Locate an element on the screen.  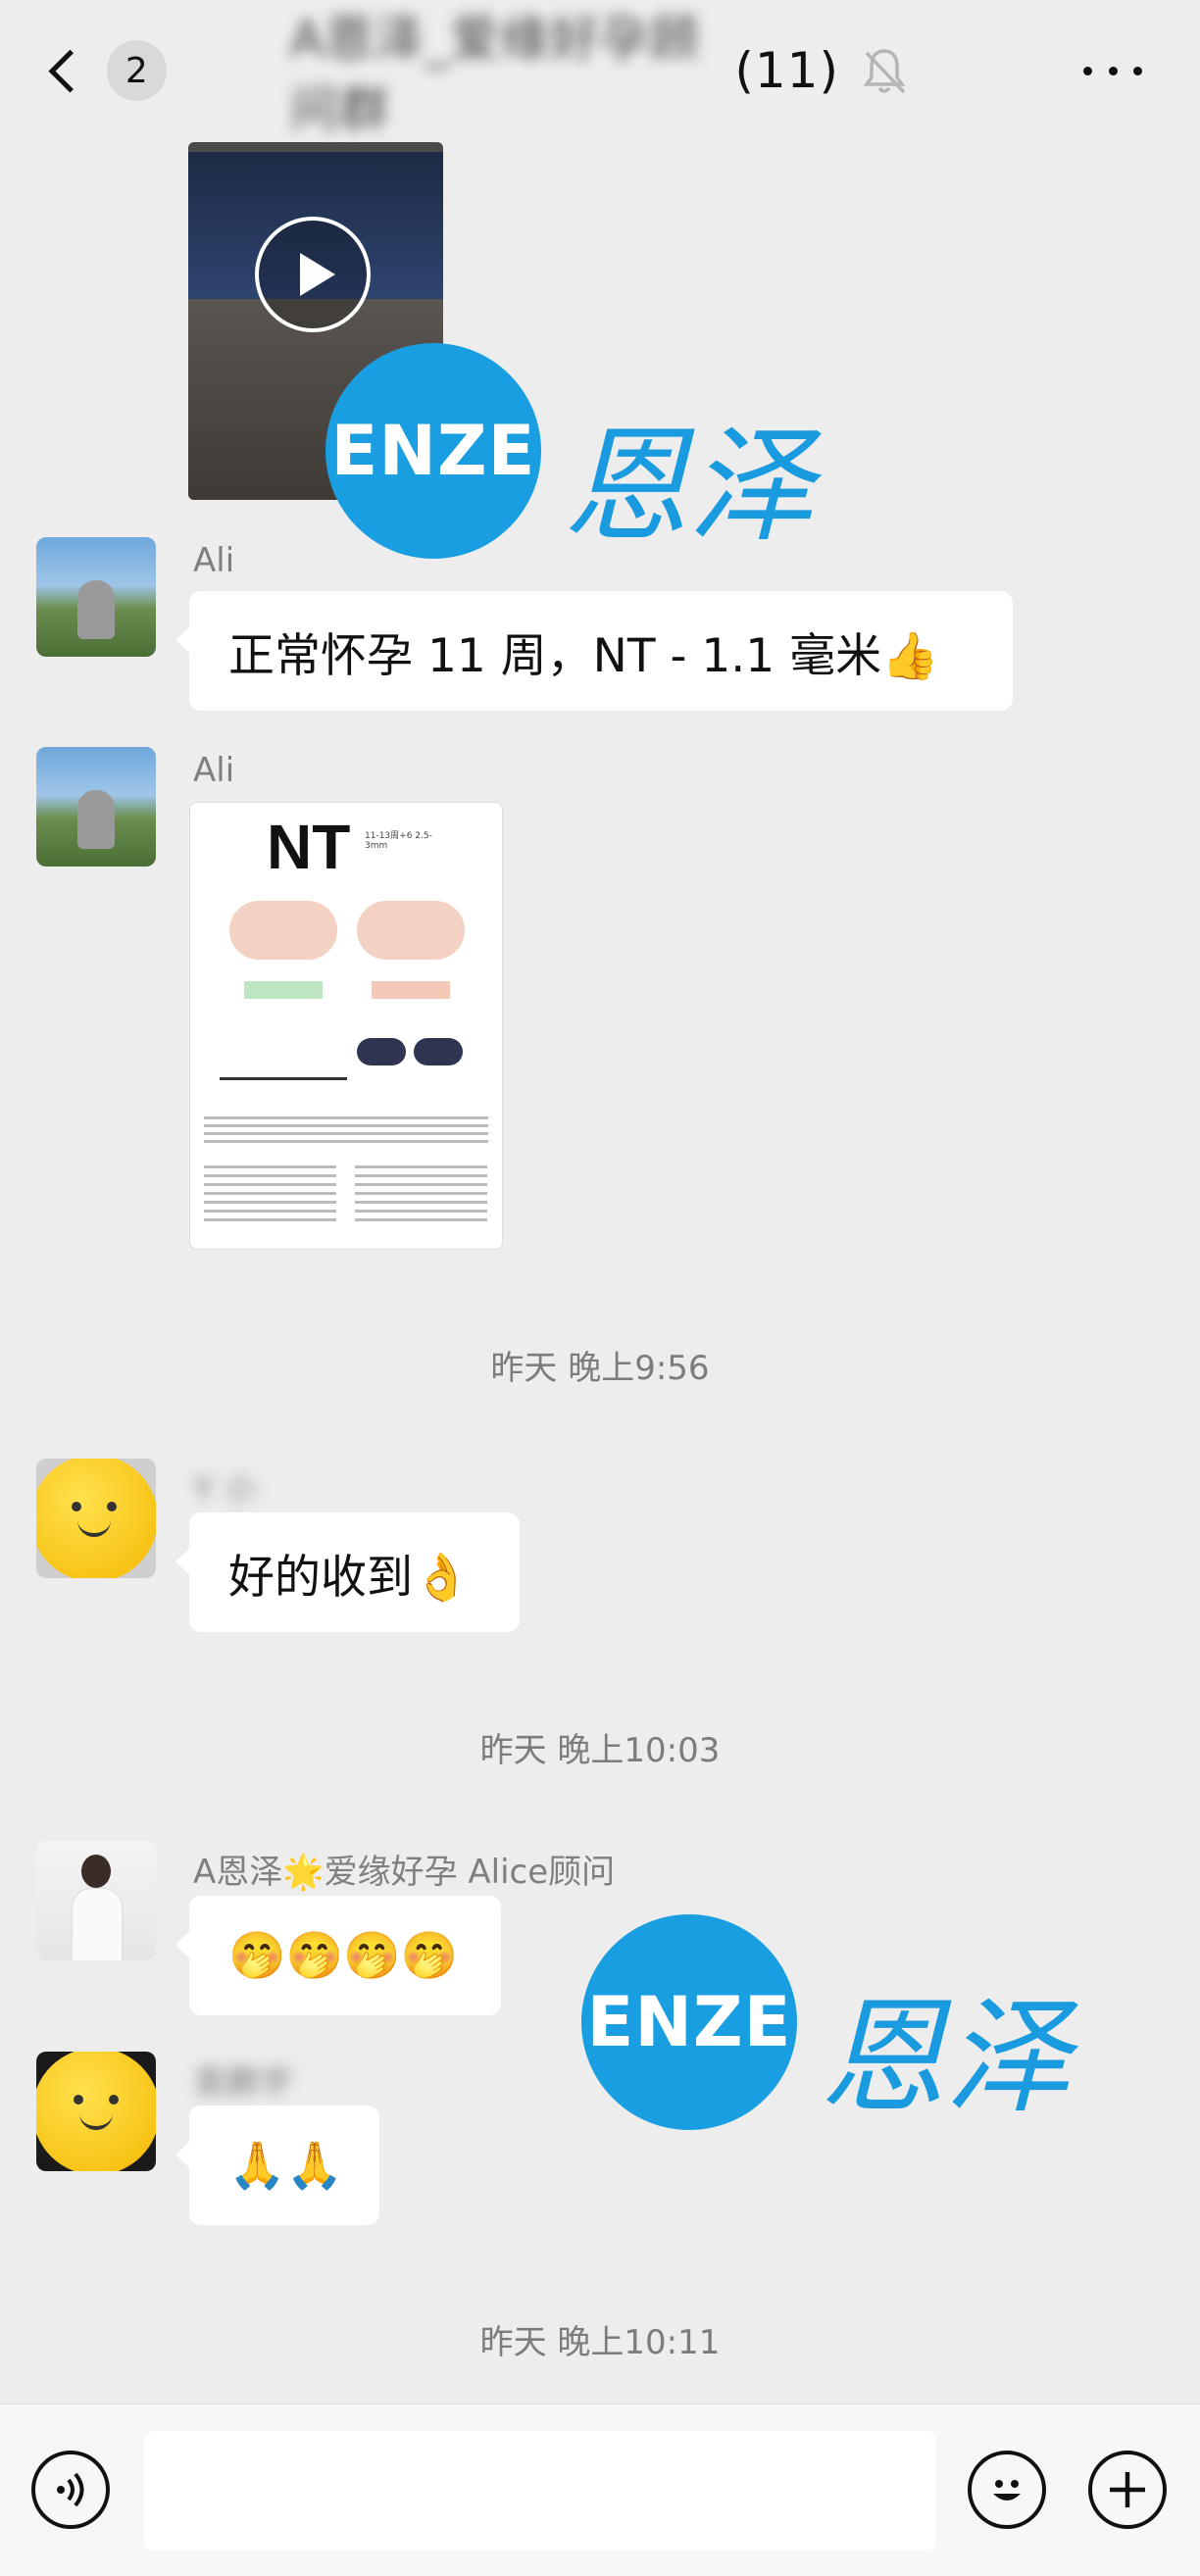
sender-name: Y 小 is located at coordinates (225, 1490).